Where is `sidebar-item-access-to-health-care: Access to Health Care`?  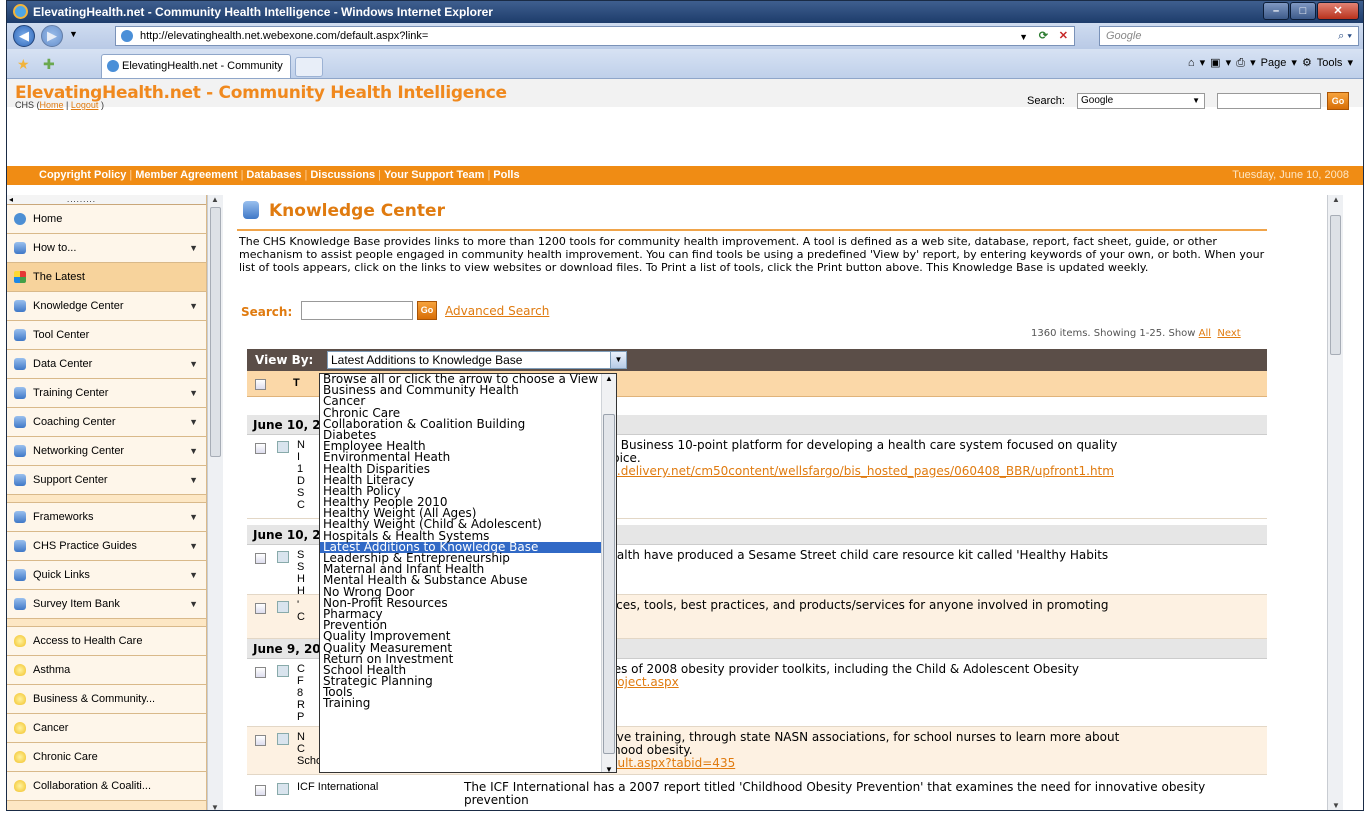 sidebar-item-access-to-health-care: Access to Health Care is located at coordinates (106, 641).